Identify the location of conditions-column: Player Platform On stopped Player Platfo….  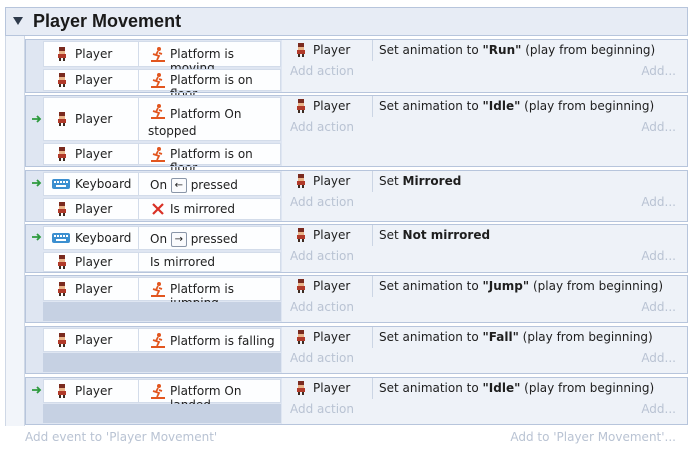
(153, 135).